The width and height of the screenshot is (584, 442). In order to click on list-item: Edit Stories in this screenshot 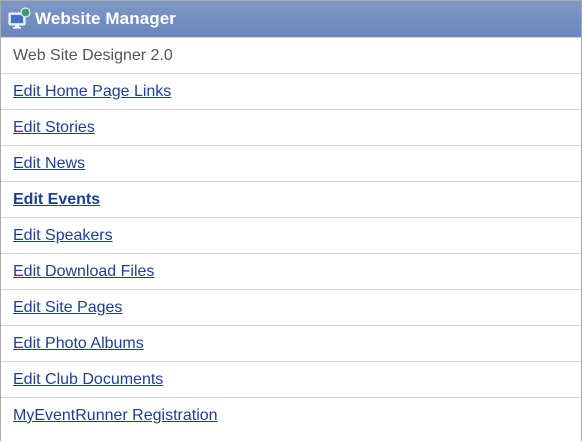, I will do `click(291, 127)`.